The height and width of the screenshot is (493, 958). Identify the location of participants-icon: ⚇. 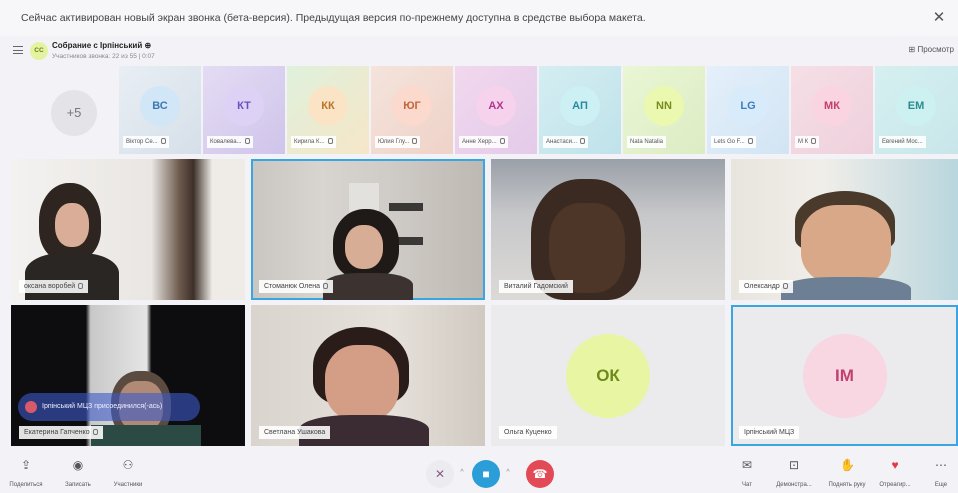
(128, 465).